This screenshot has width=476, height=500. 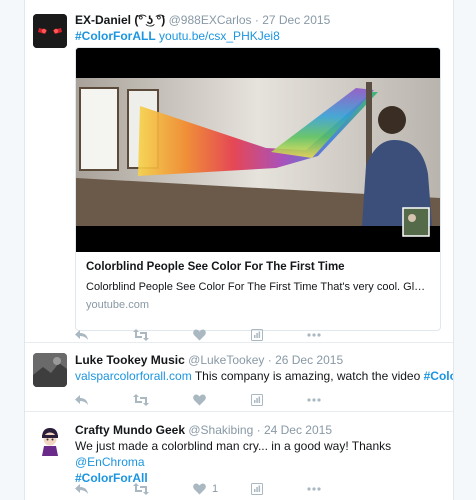 What do you see at coordinates (210, 20) in the screenshot?
I see `user-handle: @988EXCarlos` at bounding box center [210, 20].